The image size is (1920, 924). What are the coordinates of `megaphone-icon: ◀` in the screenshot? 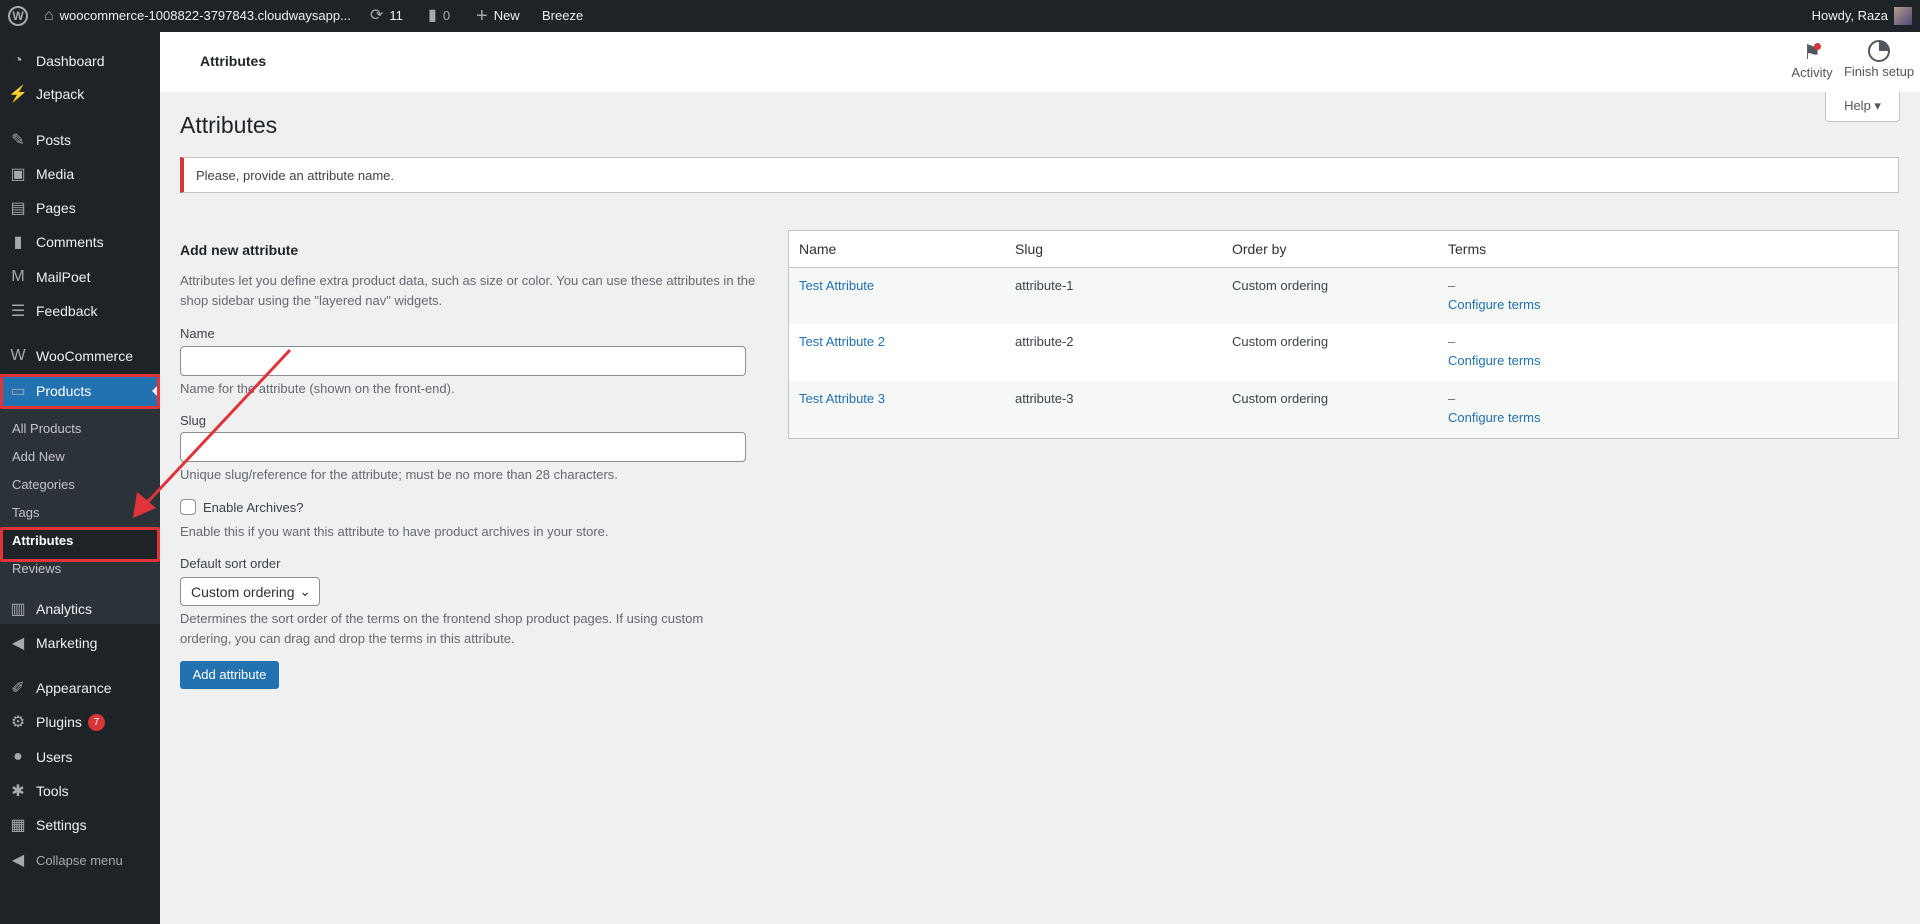 It's located at (18, 643).